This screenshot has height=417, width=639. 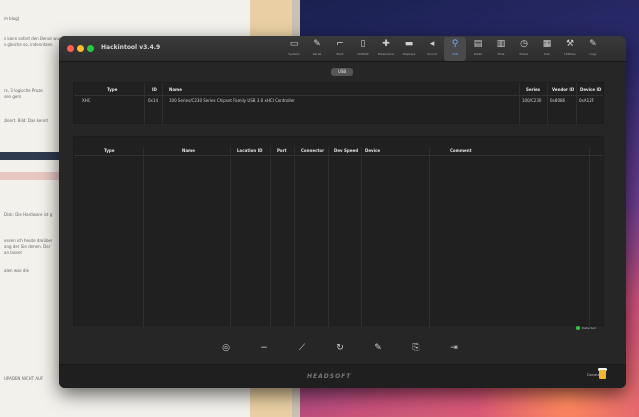 I want to click on status-text: Detected, so click(x=589, y=328).